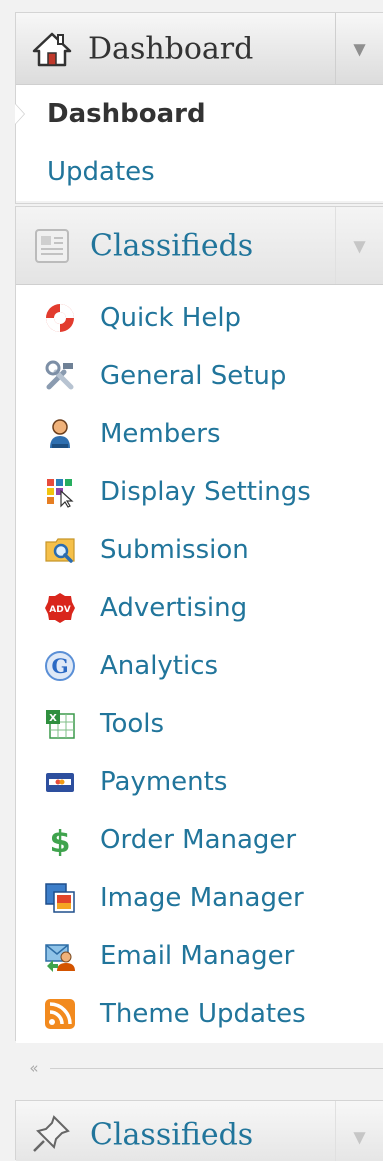 The image size is (383, 1161). What do you see at coordinates (60, 433) in the screenshot?
I see `user-icon` at bounding box center [60, 433].